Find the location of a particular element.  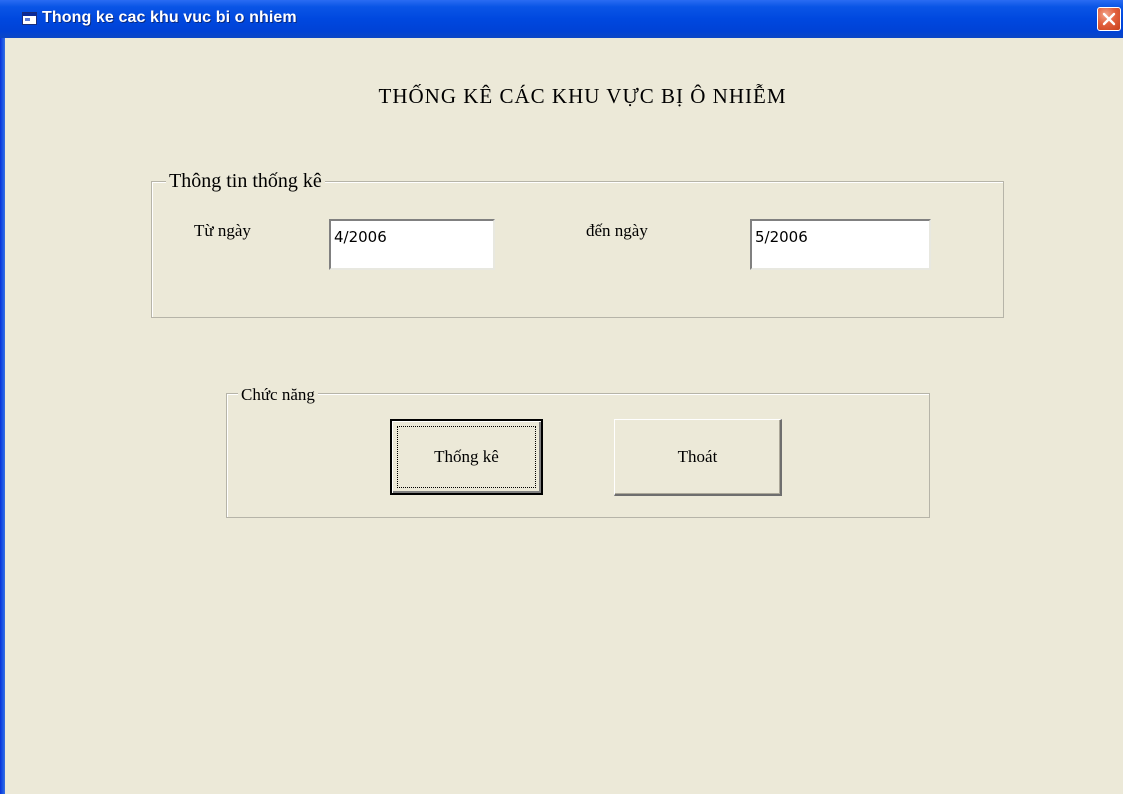

window-title: Thong ke cac khu vuc bi o nhiem is located at coordinates (169, 17).